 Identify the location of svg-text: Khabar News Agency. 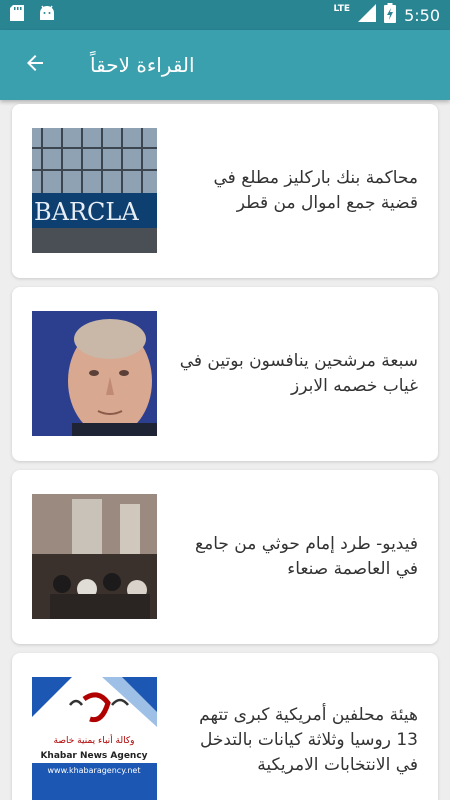
(93, 756).